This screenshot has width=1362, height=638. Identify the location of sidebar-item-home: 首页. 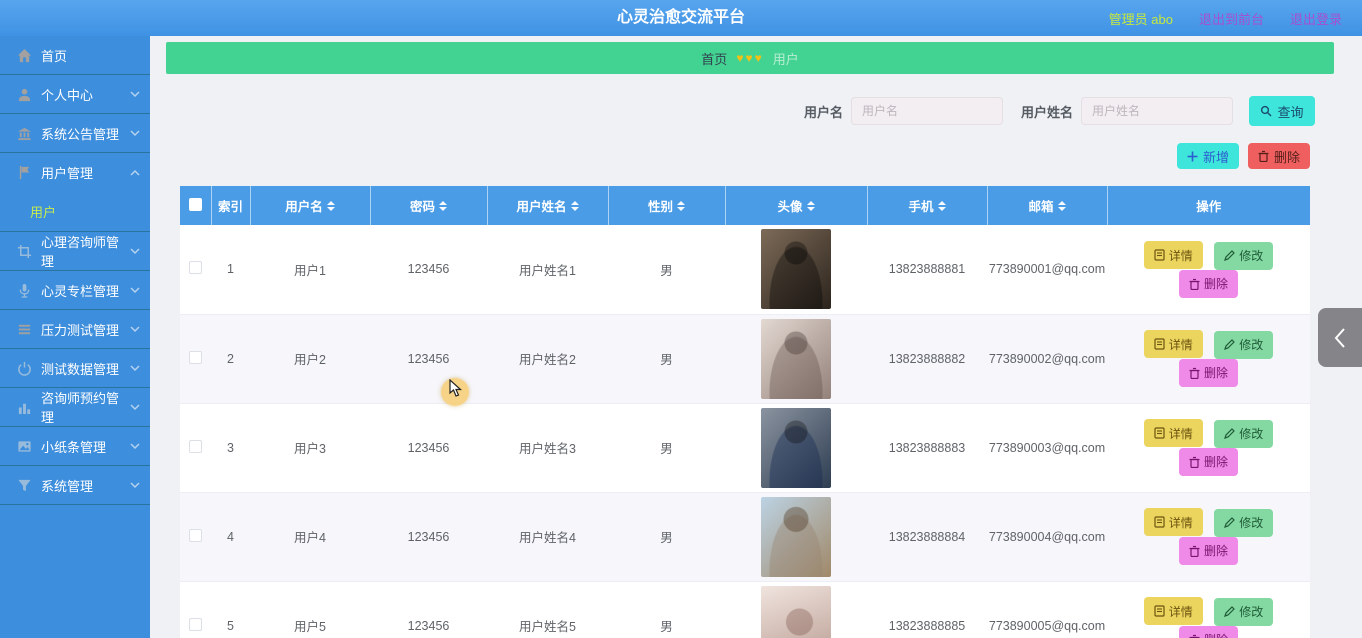
(75, 55).